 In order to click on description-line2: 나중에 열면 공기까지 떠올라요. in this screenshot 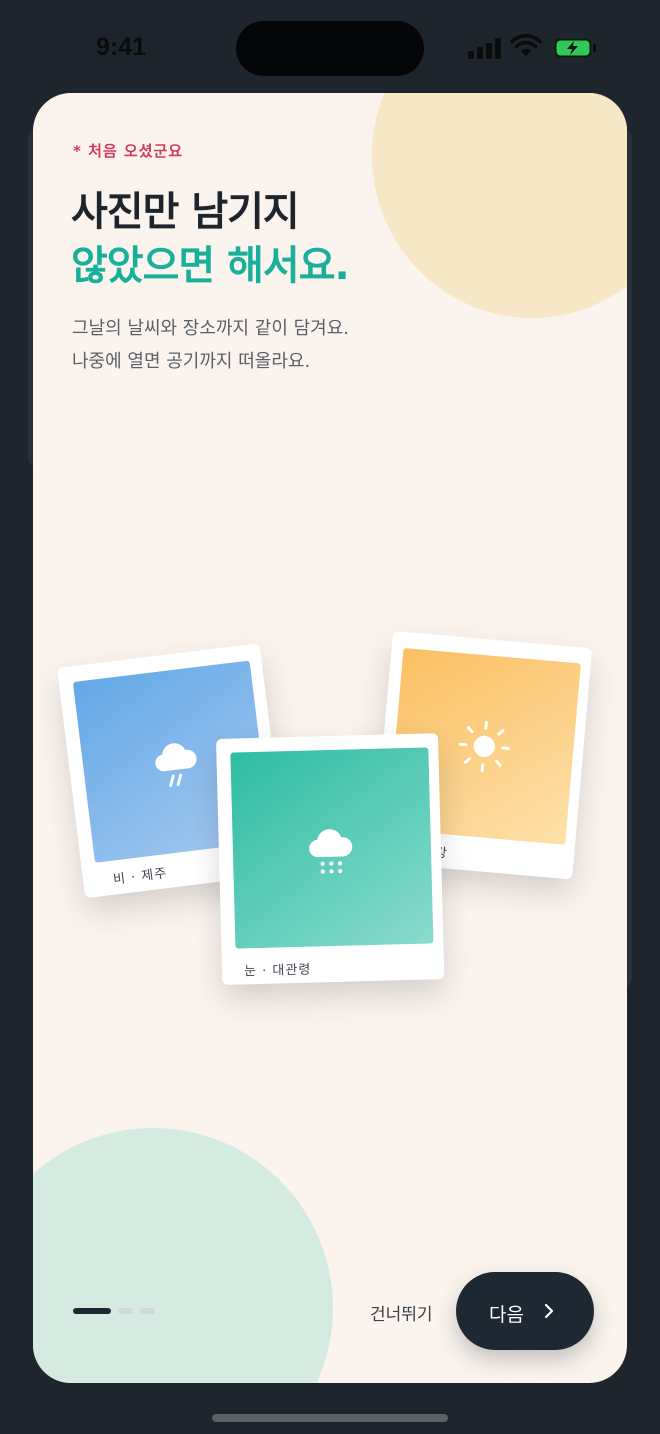, I will do `click(191, 361)`.